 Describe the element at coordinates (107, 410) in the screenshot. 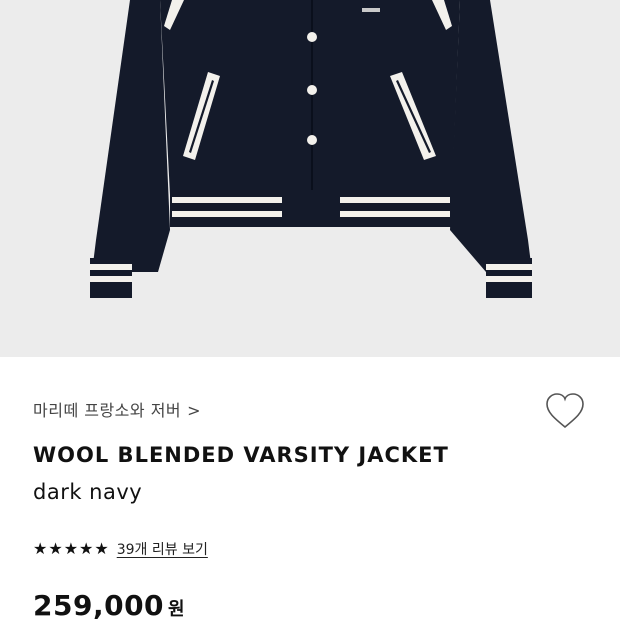

I see `brand-name: 마리떼 프랑소와 저버` at that location.